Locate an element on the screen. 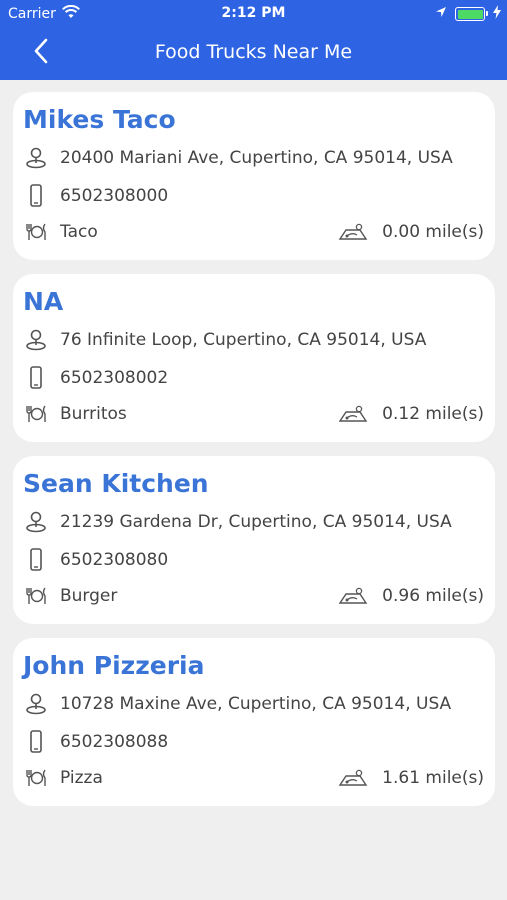  truck-food-row: Burger is located at coordinates (70, 596).